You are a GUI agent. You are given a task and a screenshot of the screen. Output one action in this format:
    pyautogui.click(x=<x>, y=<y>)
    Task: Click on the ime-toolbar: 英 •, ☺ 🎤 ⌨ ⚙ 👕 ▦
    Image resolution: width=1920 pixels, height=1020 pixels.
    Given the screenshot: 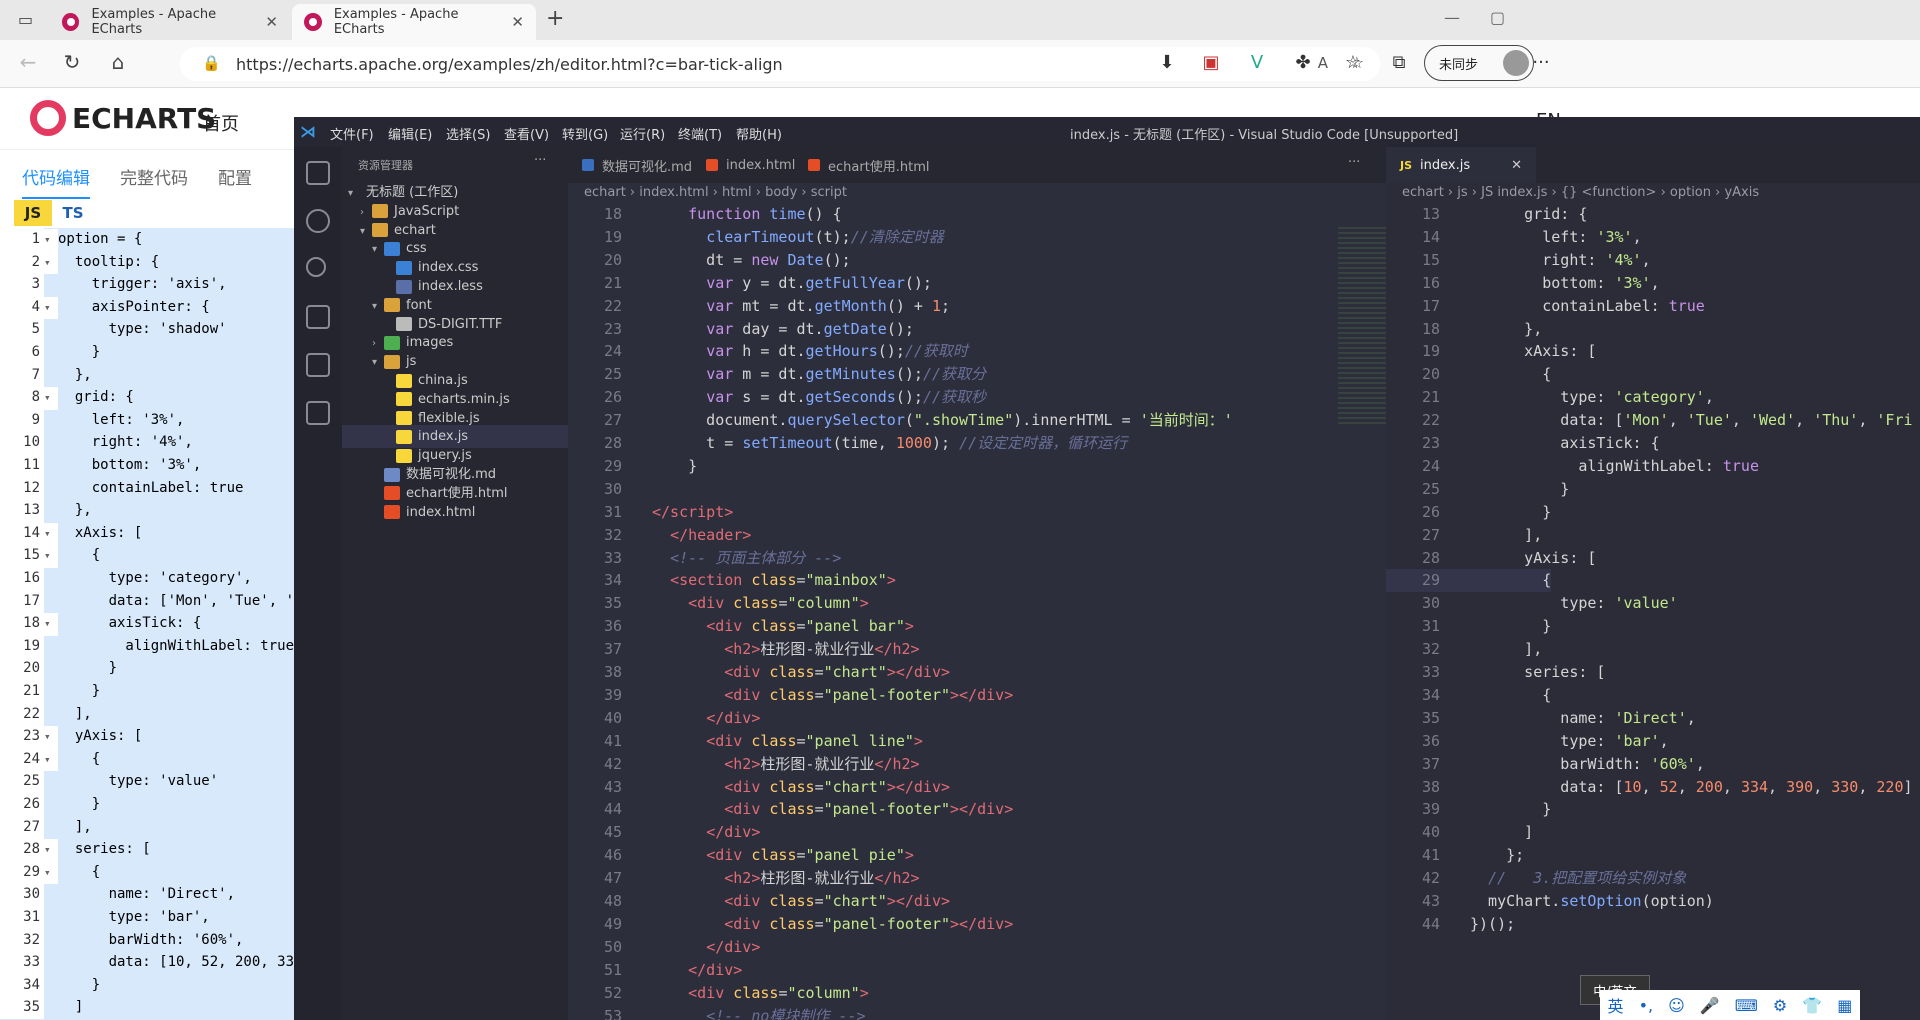 What is the action you would take?
    pyautogui.click(x=1730, y=1005)
    